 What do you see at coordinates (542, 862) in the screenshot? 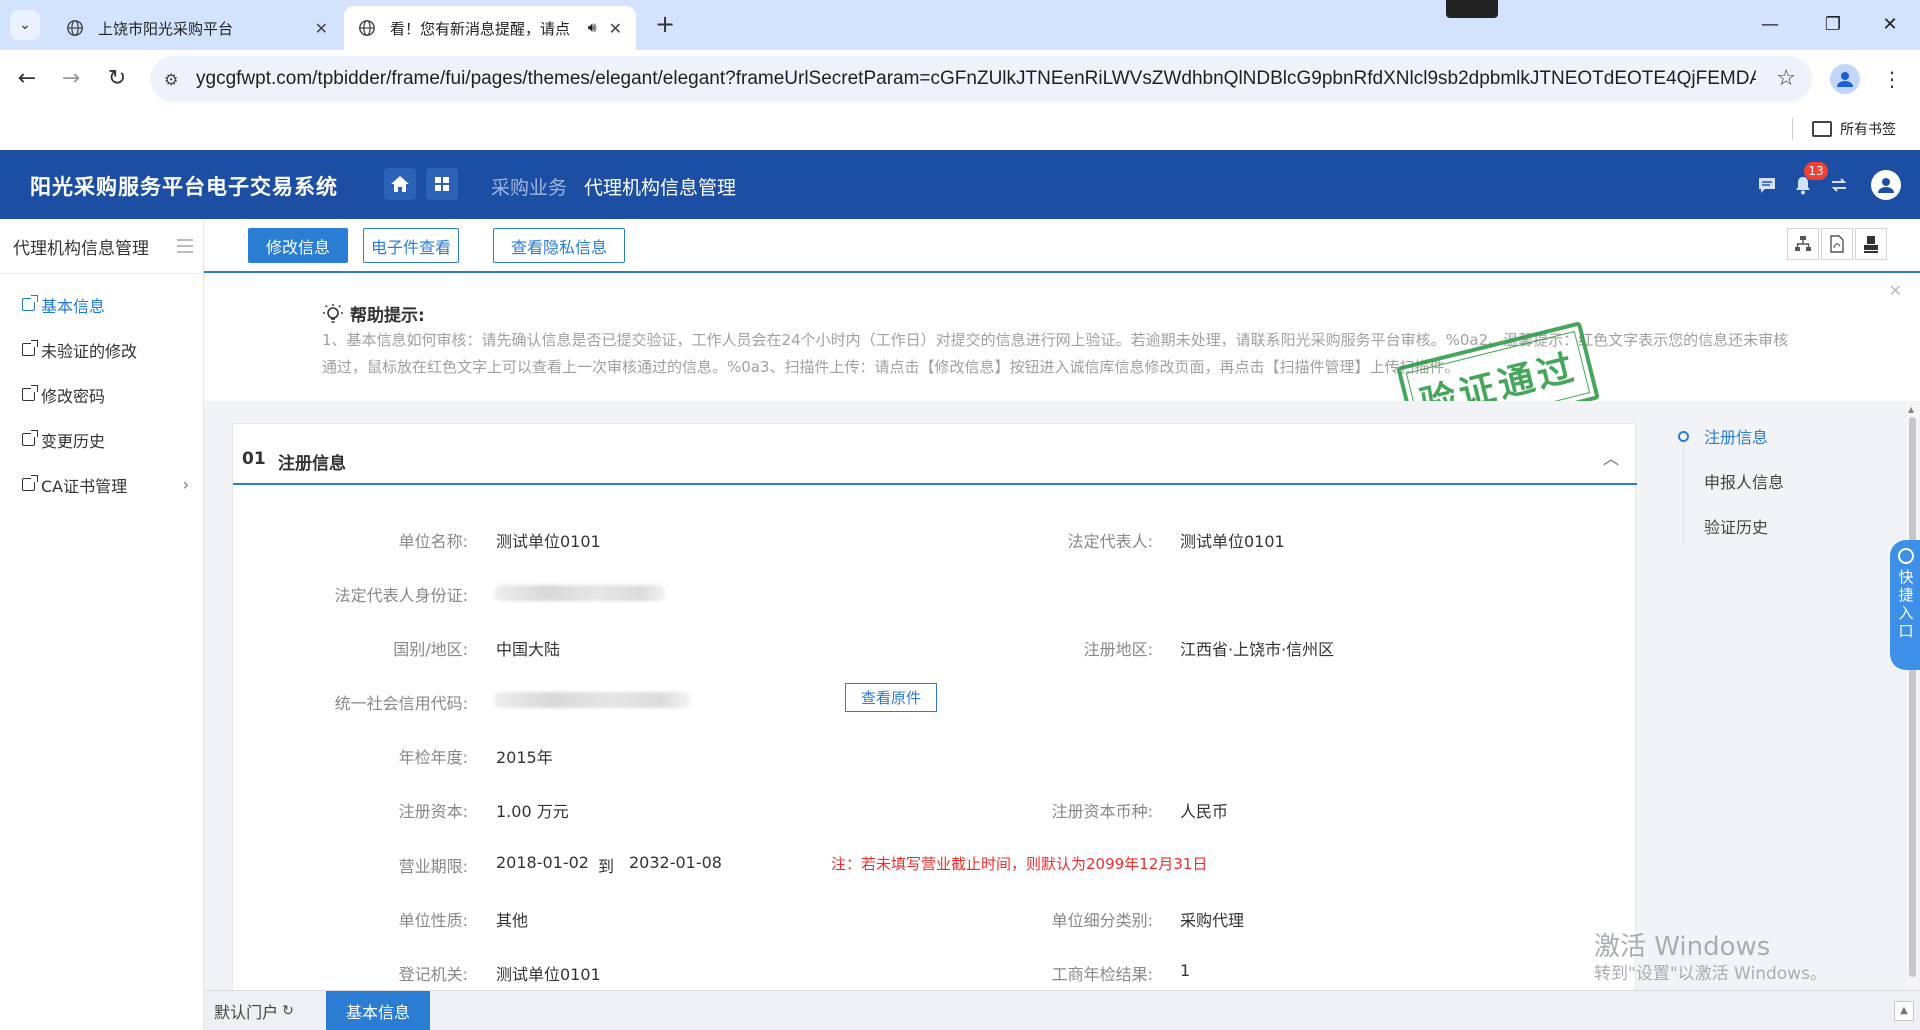
I see `biz-start-value: 2018-01-02` at bounding box center [542, 862].